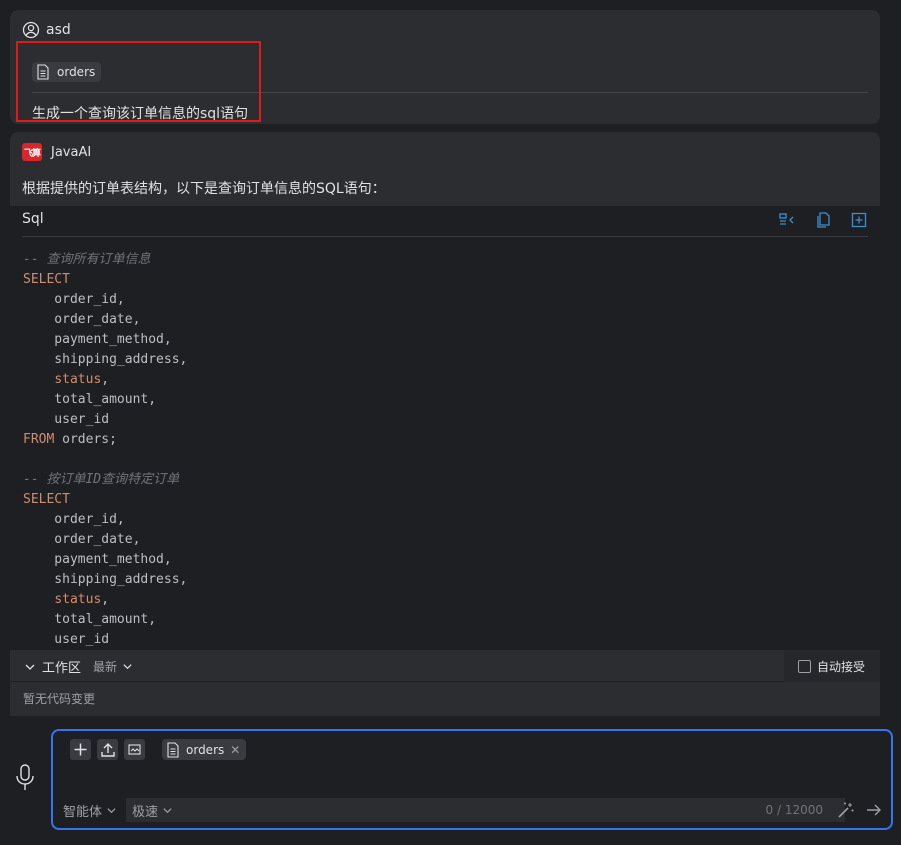  What do you see at coordinates (804, 666) in the screenshot?
I see `auto-accept-checkbox` at bounding box center [804, 666].